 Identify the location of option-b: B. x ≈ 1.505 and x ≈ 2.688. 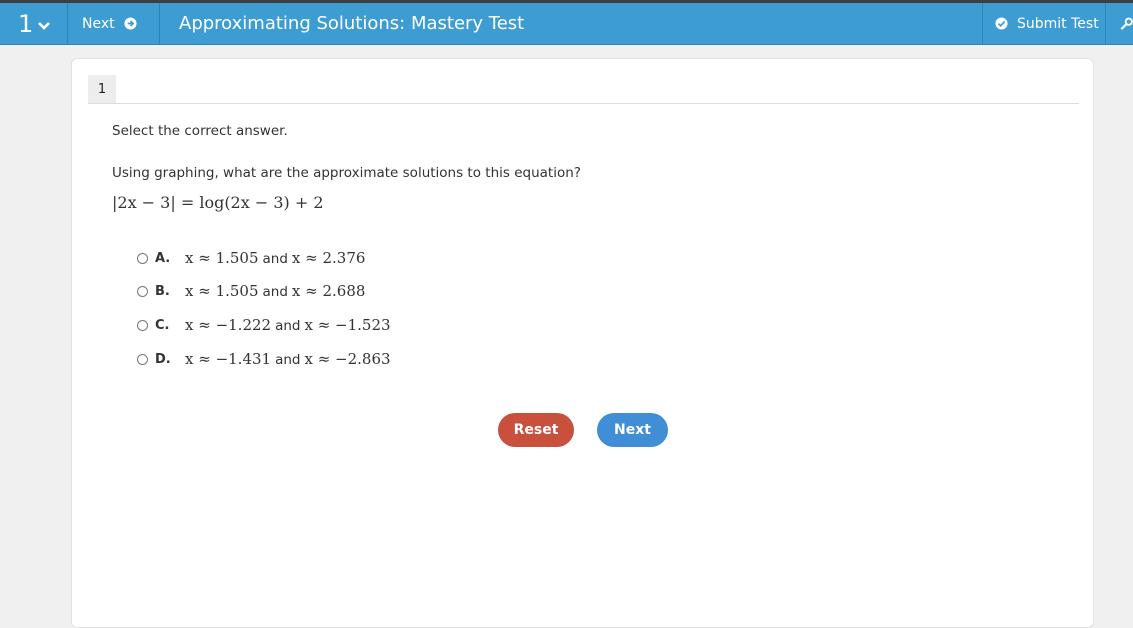
(251, 291).